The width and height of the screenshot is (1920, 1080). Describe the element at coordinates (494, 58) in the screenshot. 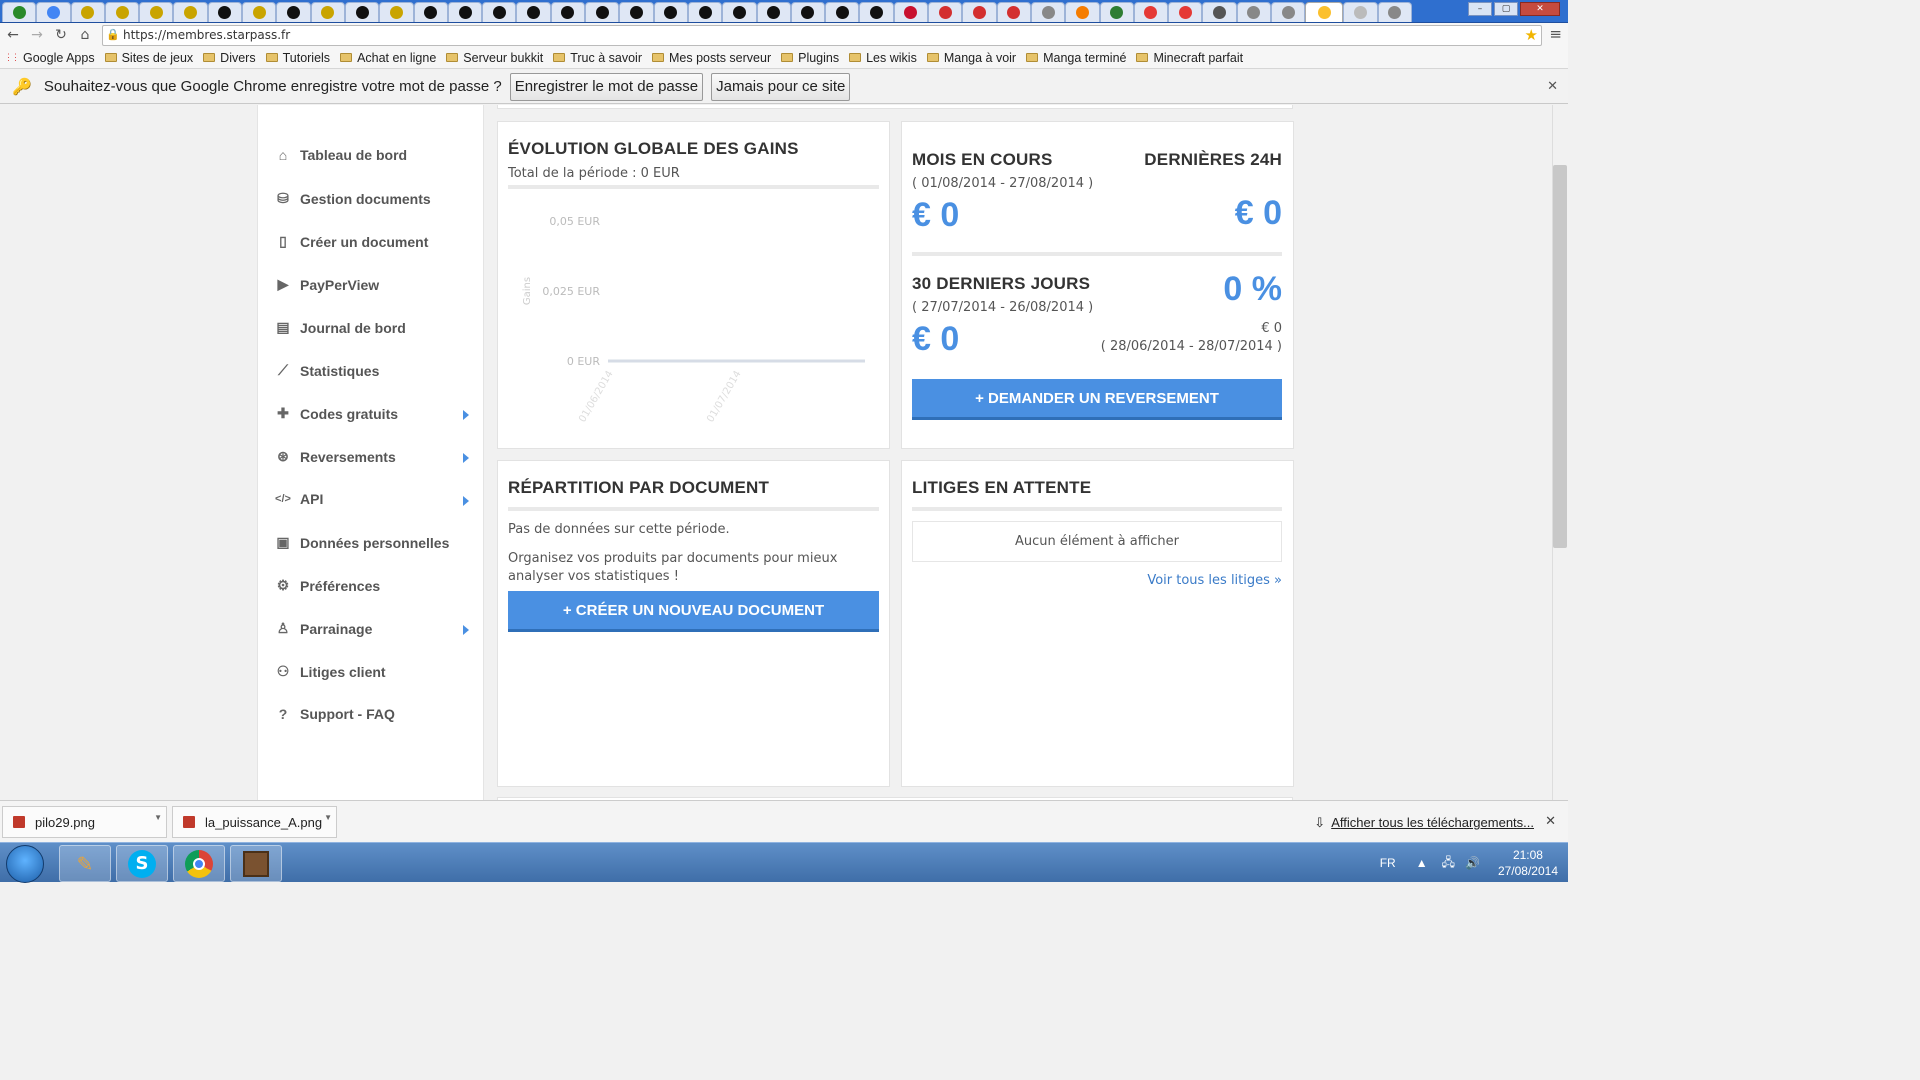

I see `bookmark-folder: Serveur bukkit` at that location.